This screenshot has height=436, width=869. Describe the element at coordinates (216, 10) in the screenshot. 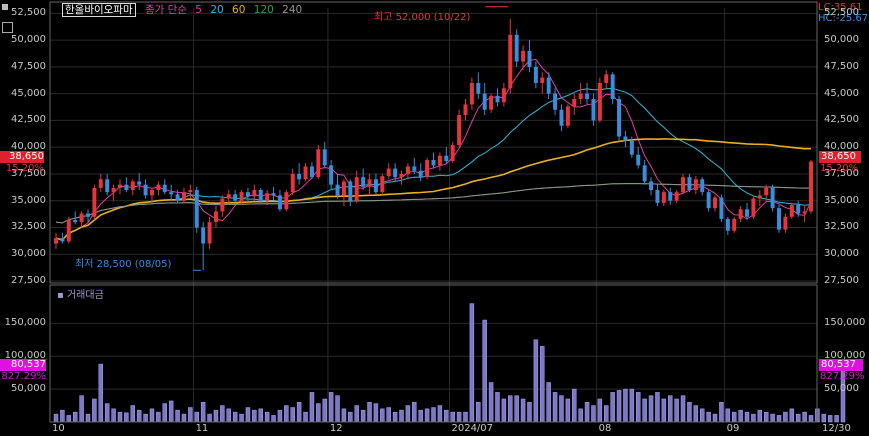

I see `legend-ma-20: 20` at that location.